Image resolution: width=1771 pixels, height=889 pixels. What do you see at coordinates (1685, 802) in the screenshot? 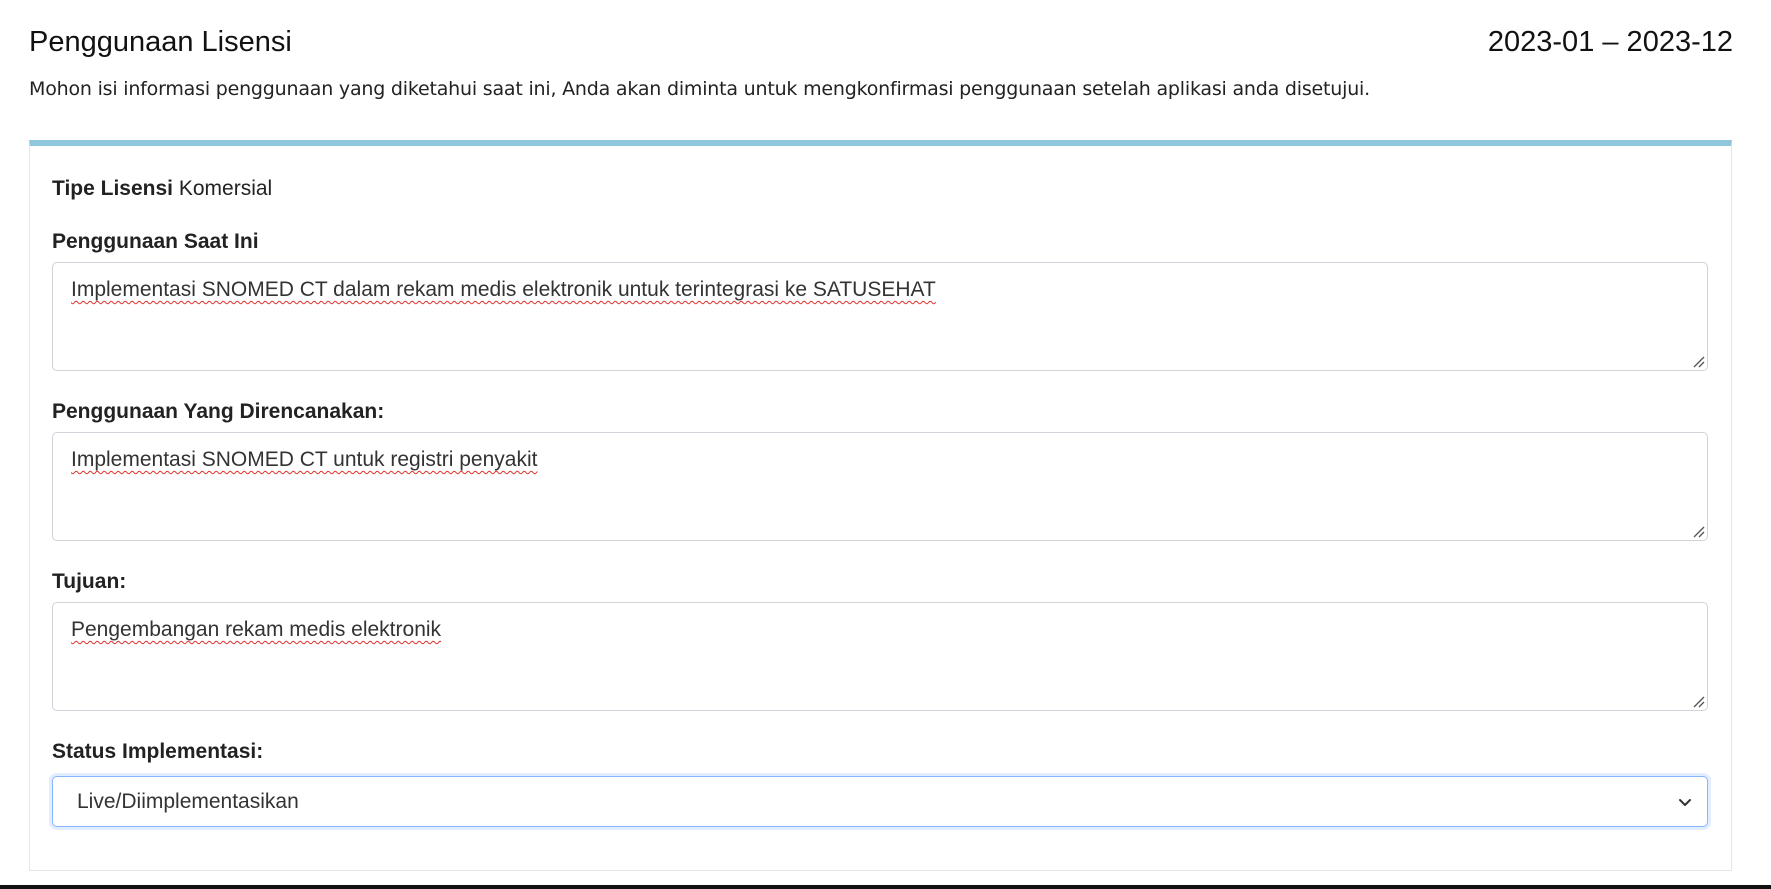
I see `chevron-down-icon` at bounding box center [1685, 802].